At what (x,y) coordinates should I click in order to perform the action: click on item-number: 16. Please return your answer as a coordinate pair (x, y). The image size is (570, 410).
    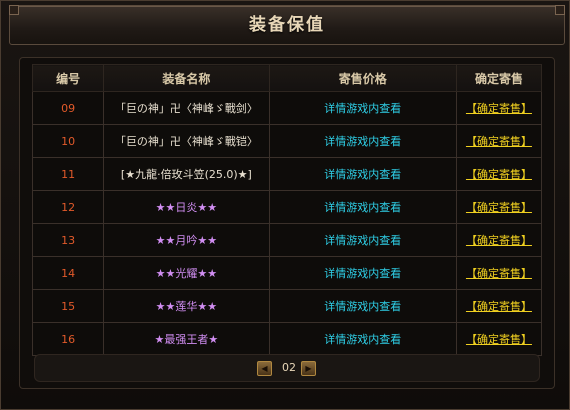
    Looking at the image, I should click on (68, 339).